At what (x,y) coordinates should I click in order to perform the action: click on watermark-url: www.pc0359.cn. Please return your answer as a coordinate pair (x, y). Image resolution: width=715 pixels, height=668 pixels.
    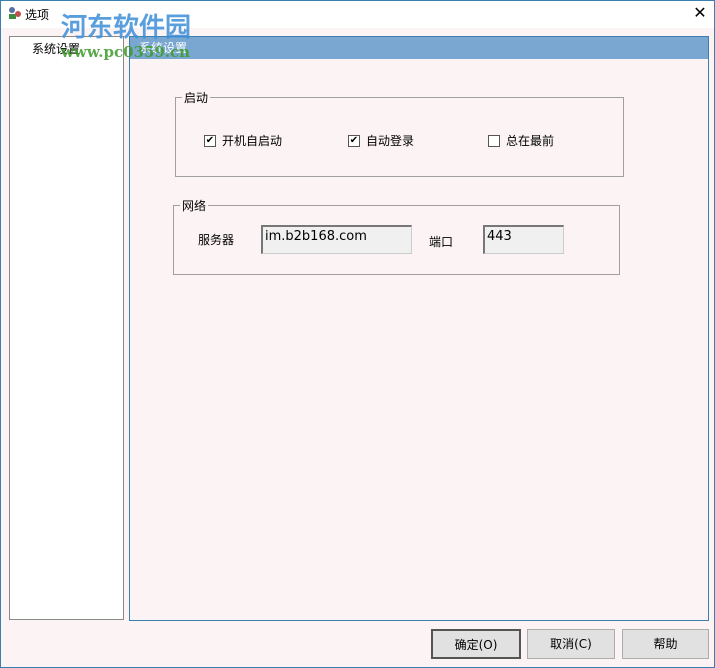
    Looking at the image, I should click on (126, 52).